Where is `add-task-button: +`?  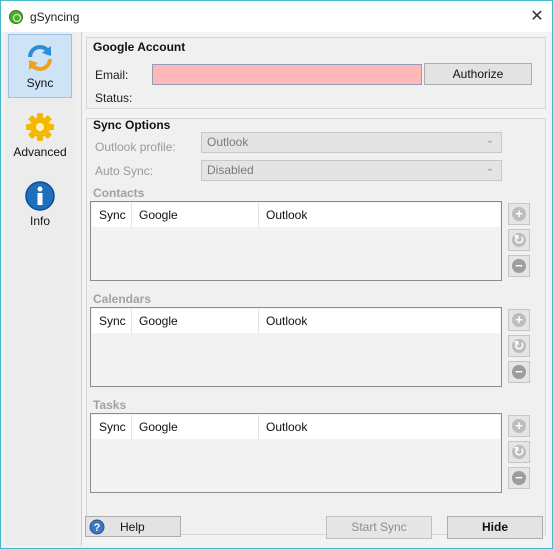
add-task-button: + is located at coordinates (519, 426).